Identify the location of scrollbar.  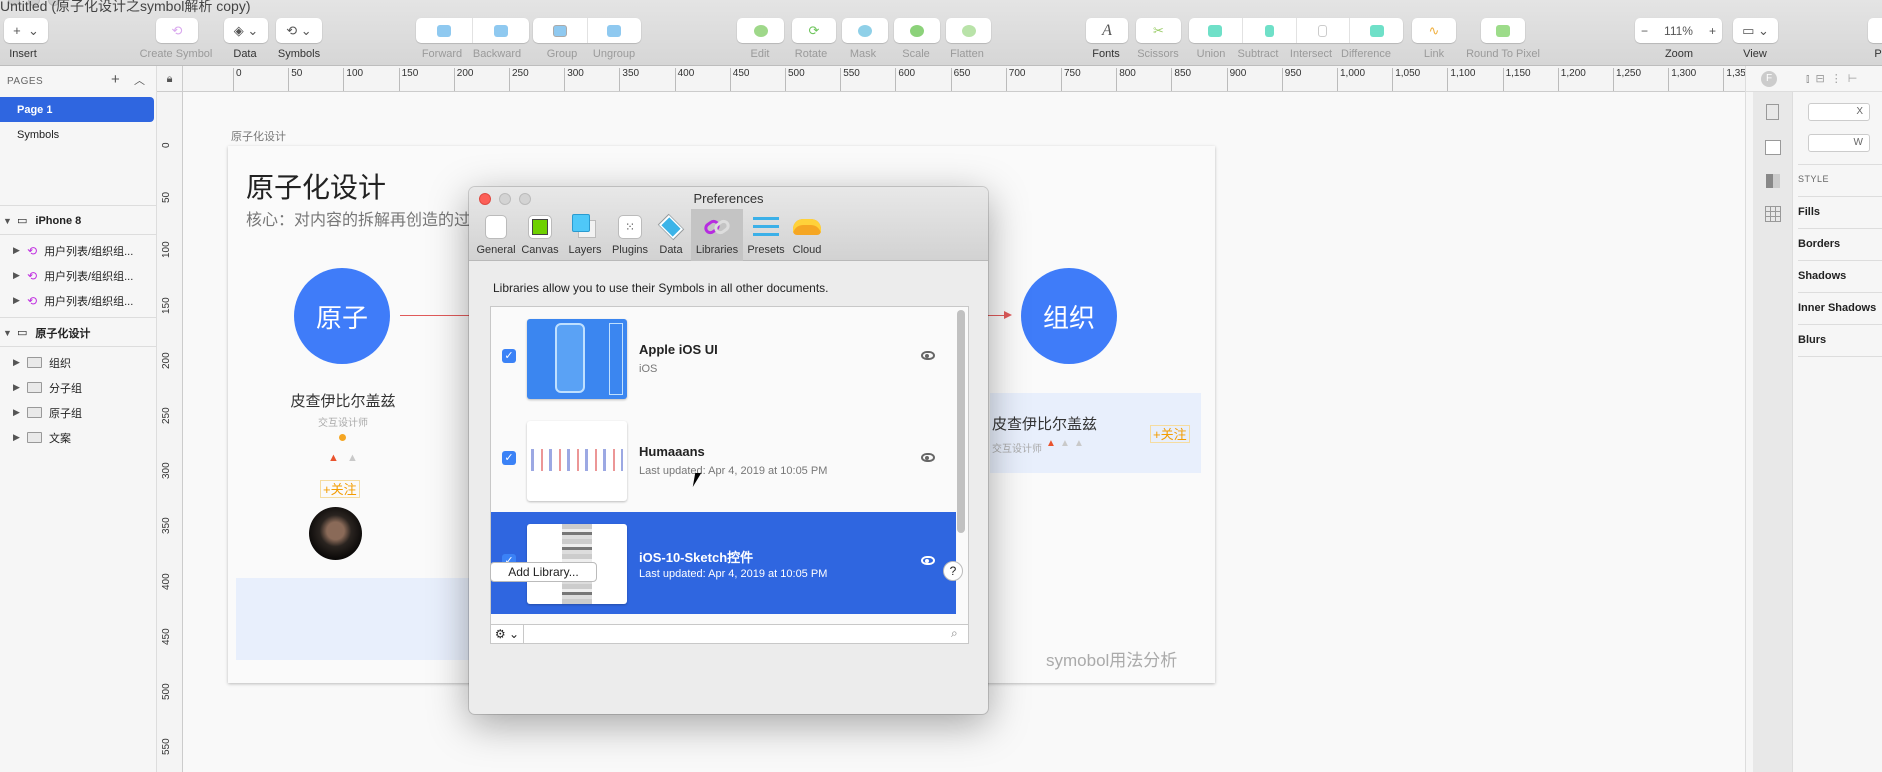
(961, 421).